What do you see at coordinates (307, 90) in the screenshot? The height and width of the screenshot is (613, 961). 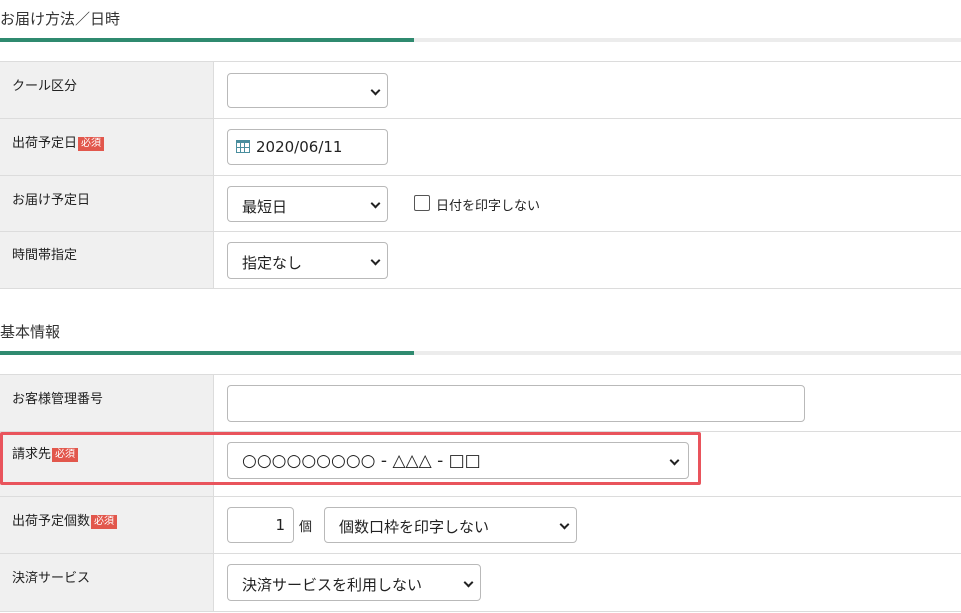 I see `cool-select` at bounding box center [307, 90].